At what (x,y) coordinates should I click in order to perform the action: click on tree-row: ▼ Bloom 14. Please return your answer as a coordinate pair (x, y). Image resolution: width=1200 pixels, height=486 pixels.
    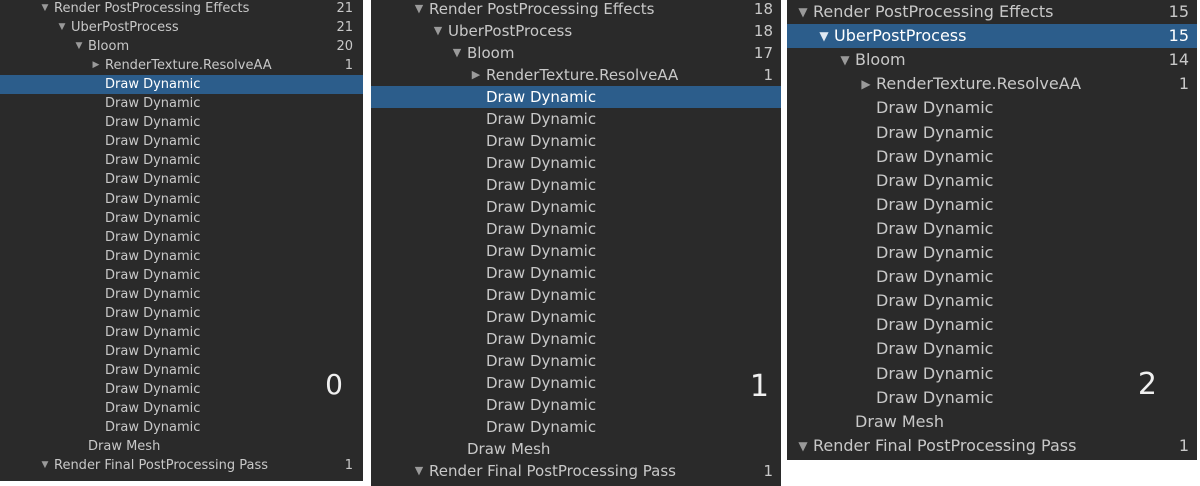
    Looking at the image, I should click on (992, 60).